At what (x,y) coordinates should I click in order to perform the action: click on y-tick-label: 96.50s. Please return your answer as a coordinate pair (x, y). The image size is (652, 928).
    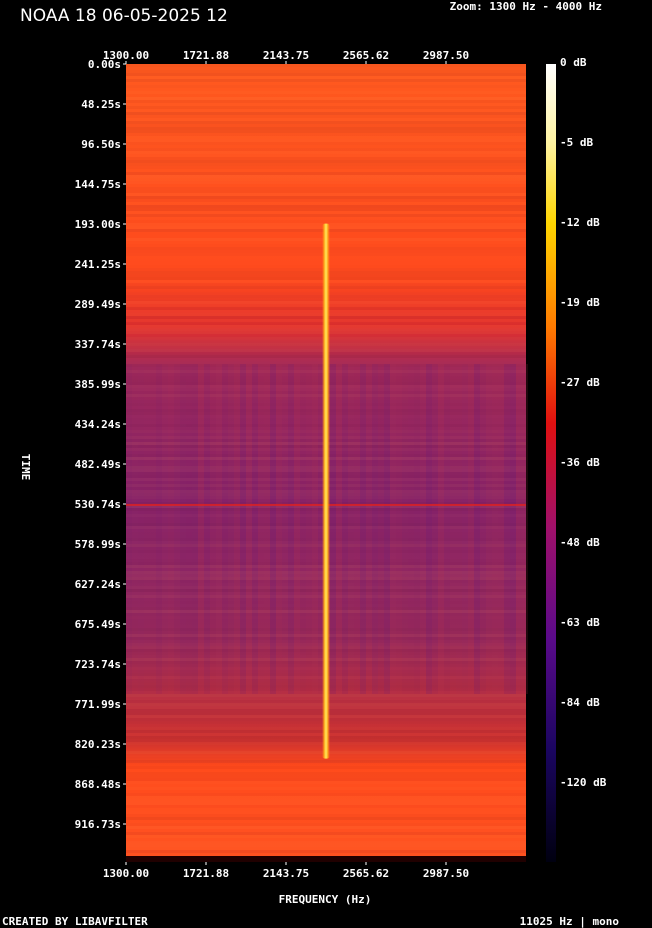
    Looking at the image, I should click on (101, 144).